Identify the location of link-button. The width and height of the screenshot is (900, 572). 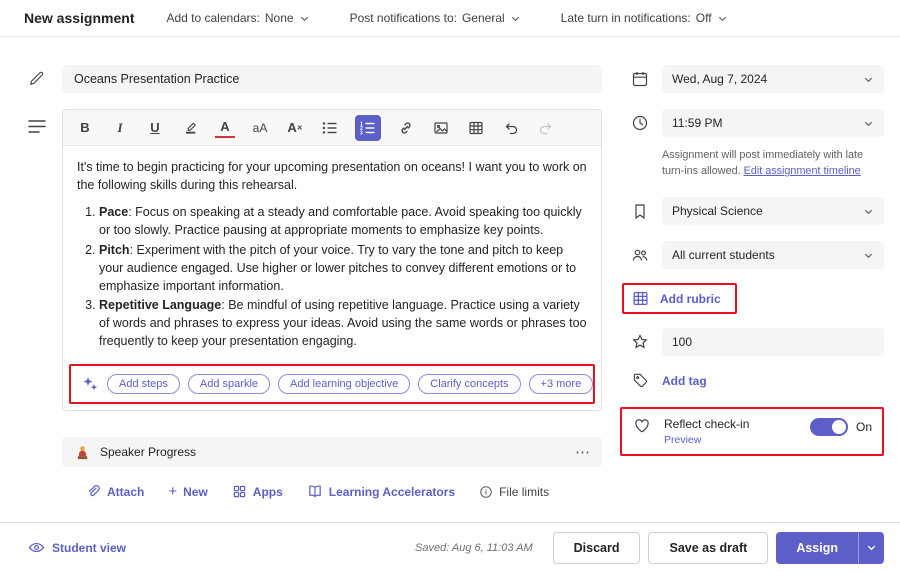
(406, 128).